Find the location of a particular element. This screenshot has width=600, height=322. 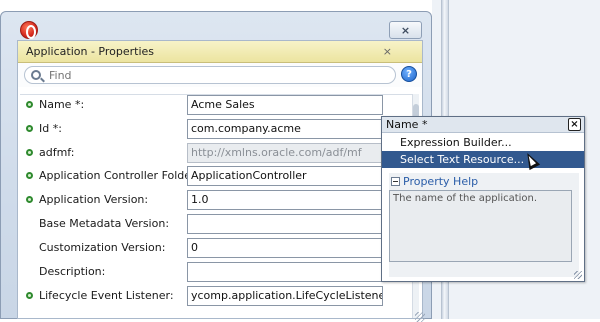

property-row: Customization Version: 0 is located at coordinates (216, 249).